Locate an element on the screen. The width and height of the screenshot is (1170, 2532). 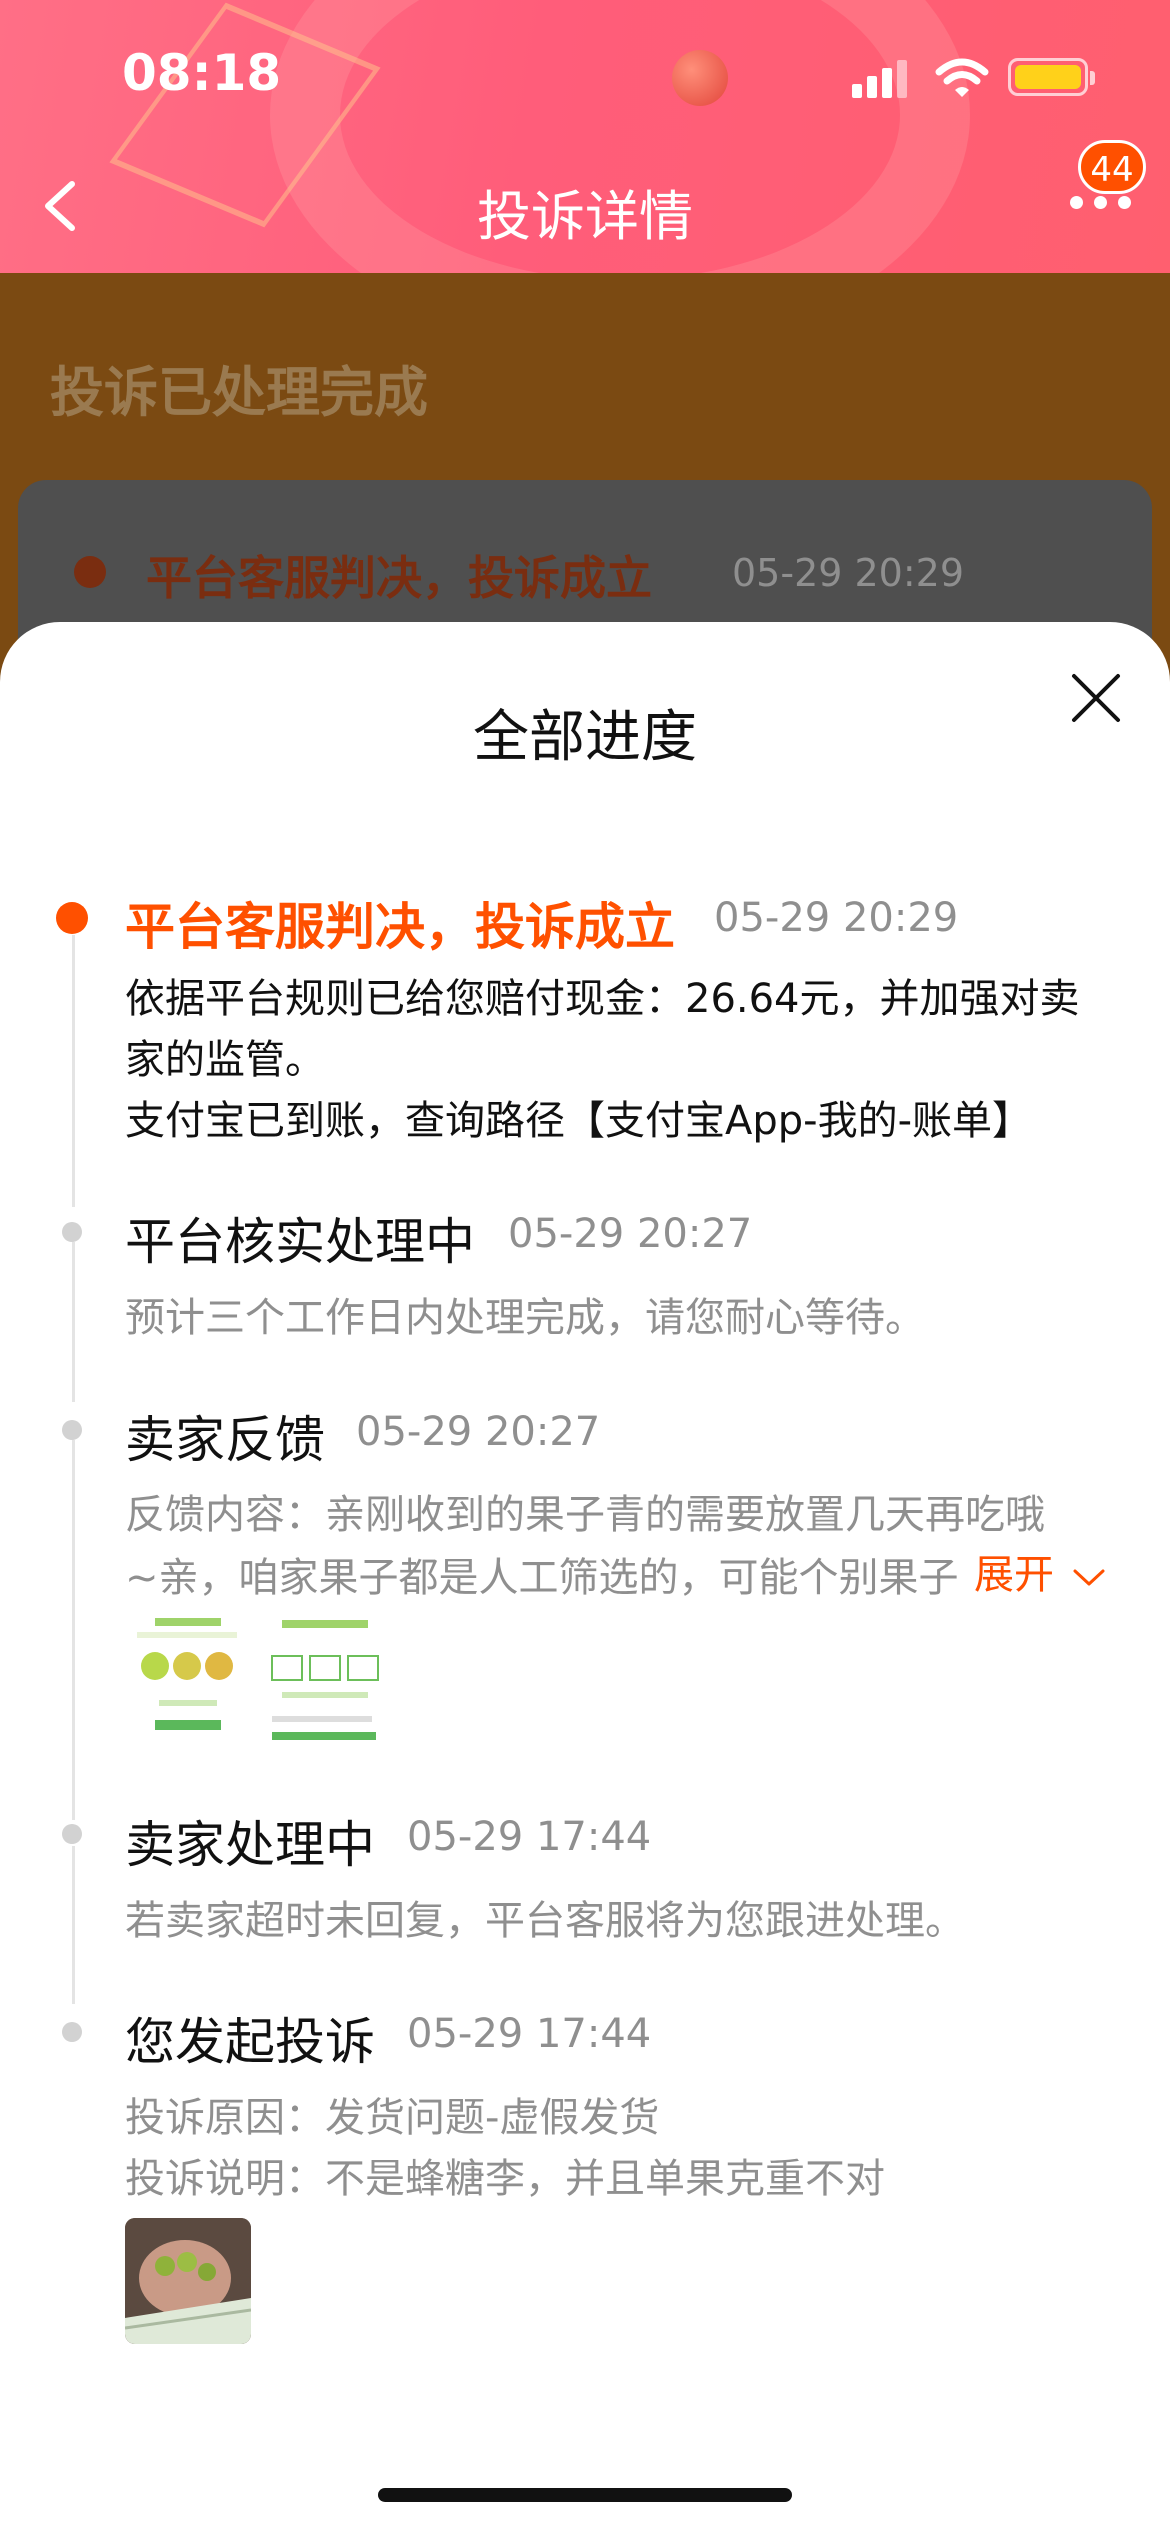
step-title: 平台客服判决，投诉成立 is located at coordinates (400, 927).